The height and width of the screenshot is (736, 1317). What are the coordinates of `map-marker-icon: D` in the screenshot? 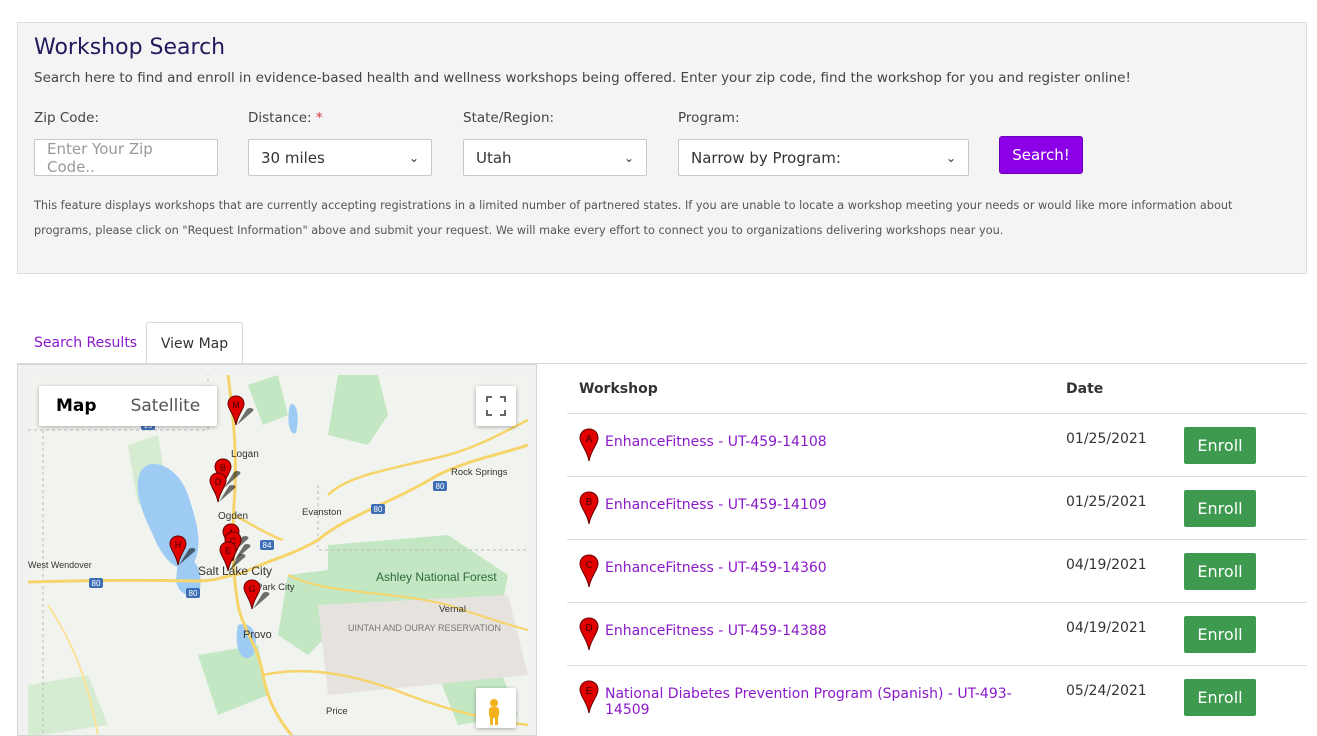 It's located at (589, 633).